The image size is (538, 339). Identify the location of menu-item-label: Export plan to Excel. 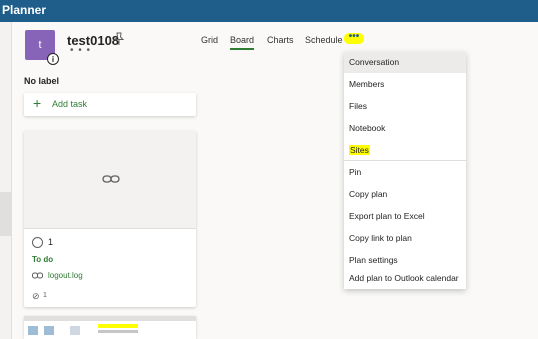
(387, 216).